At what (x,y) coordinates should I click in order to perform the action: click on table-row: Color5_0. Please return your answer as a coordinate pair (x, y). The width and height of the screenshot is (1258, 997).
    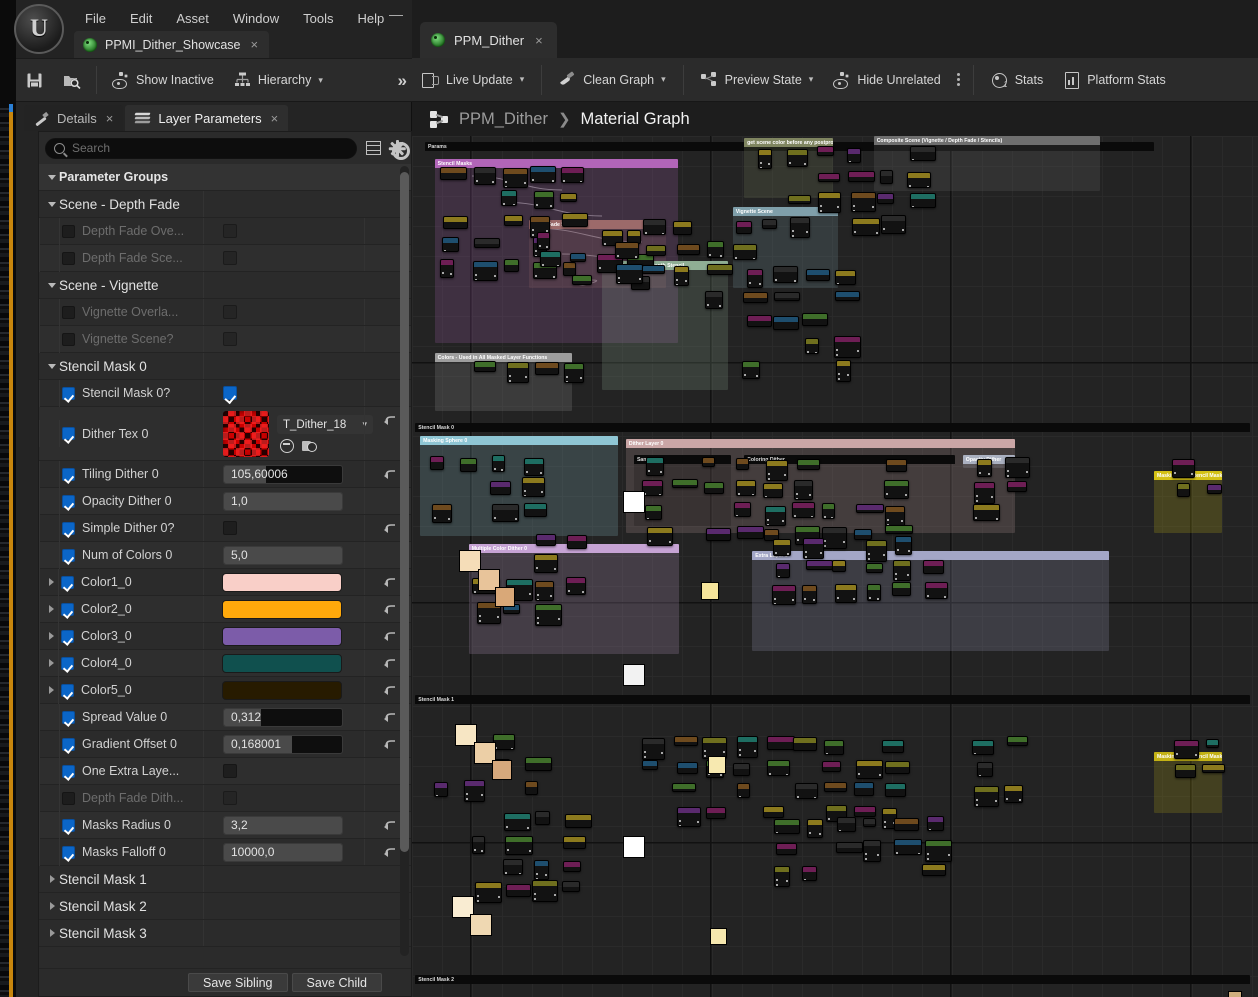
    Looking at the image, I should click on (225, 690).